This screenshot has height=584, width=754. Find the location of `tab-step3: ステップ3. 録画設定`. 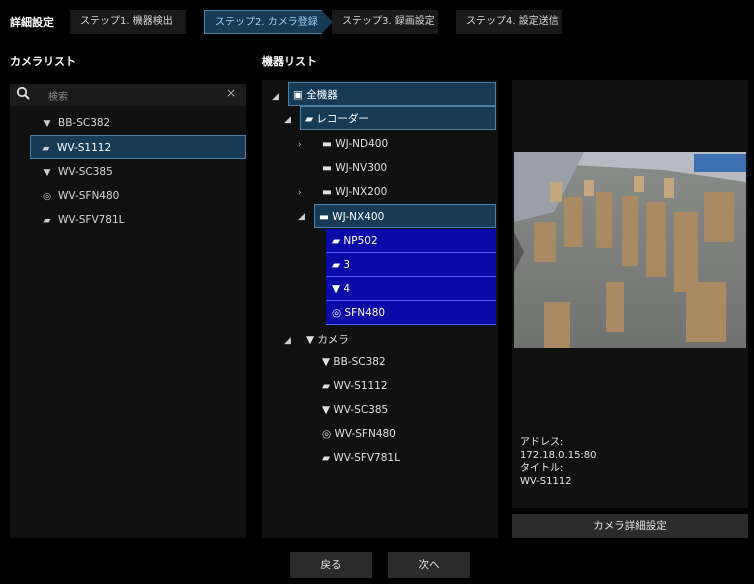

tab-step3: ステップ3. 録画設定 is located at coordinates (385, 22).